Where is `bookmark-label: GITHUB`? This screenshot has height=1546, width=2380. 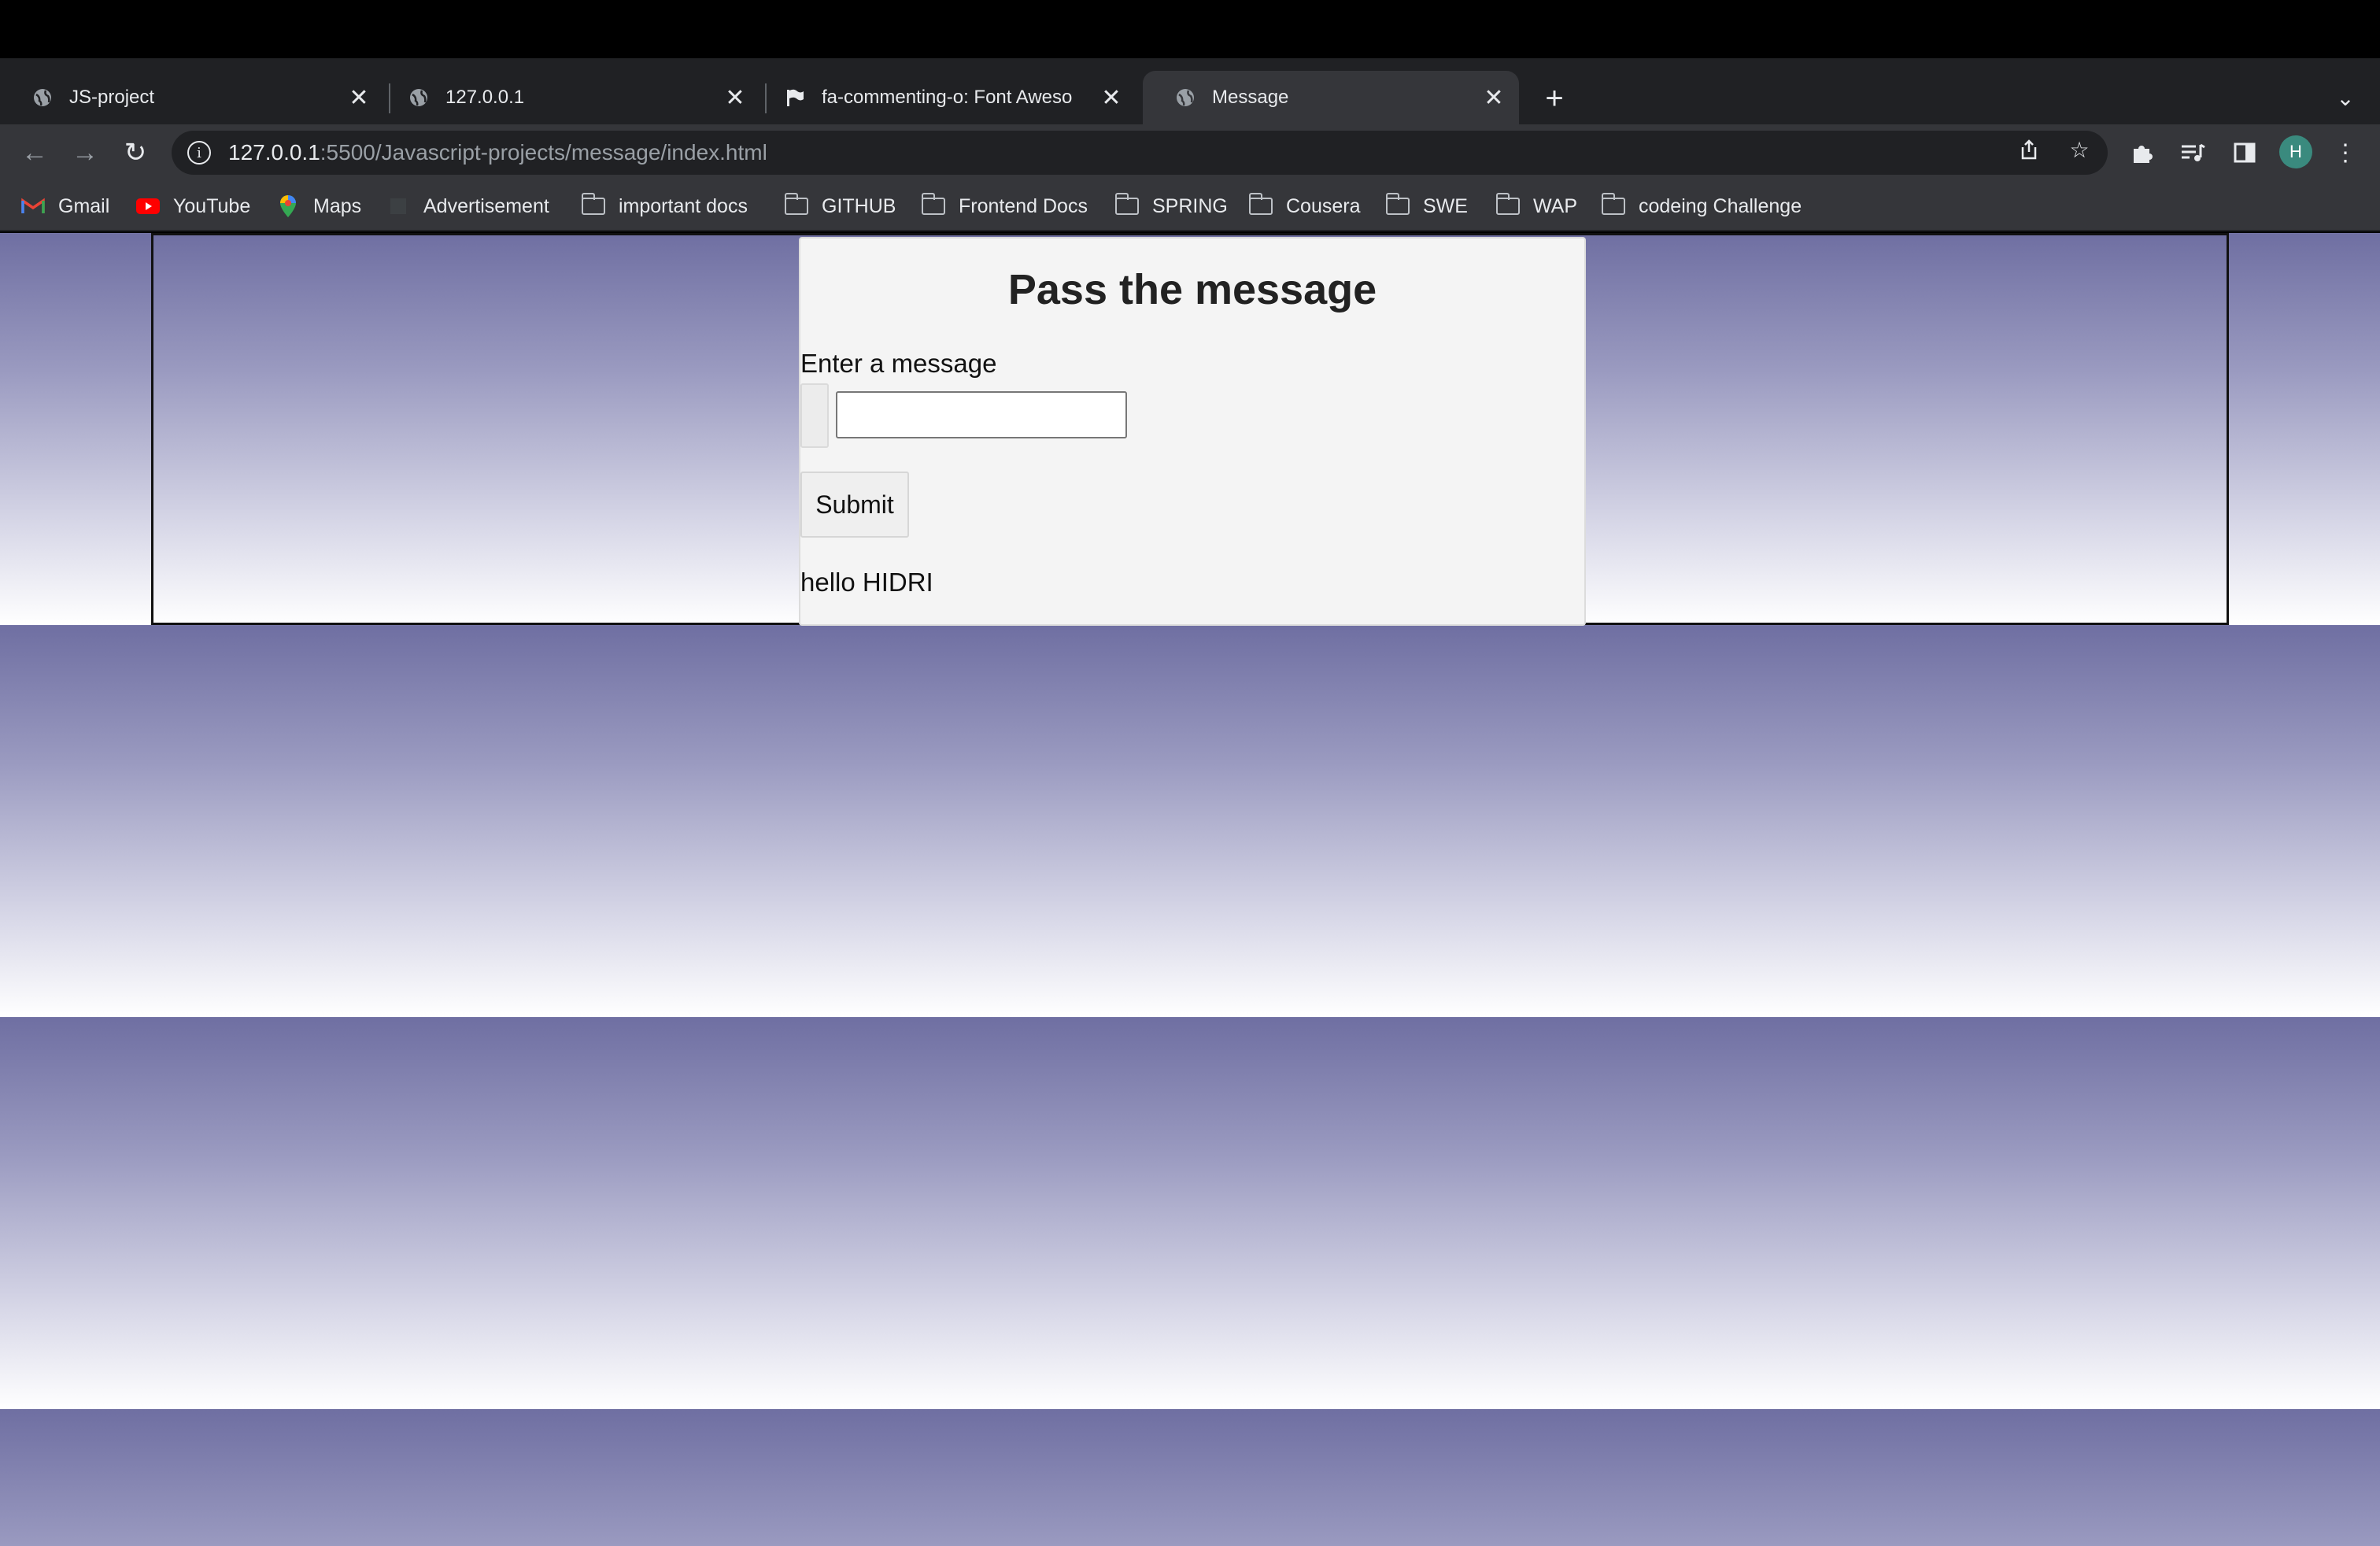
bookmark-label: GITHUB is located at coordinates (859, 205).